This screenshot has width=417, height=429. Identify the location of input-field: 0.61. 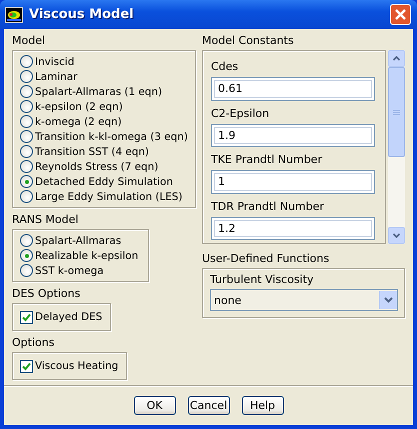
(293, 88).